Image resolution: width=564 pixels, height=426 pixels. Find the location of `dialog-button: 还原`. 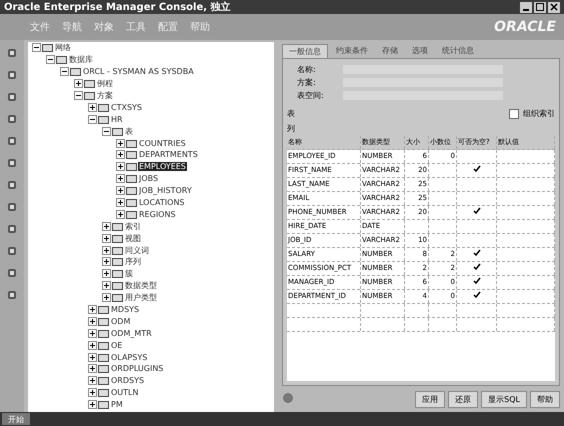

dialog-button: 还原 is located at coordinates (463, 399).